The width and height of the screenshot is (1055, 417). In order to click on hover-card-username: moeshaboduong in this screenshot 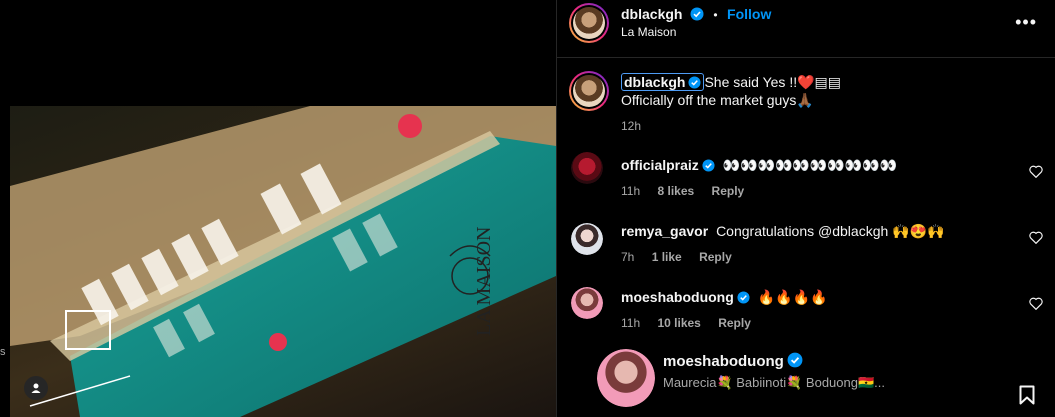, I will do `click(723, 361)`.